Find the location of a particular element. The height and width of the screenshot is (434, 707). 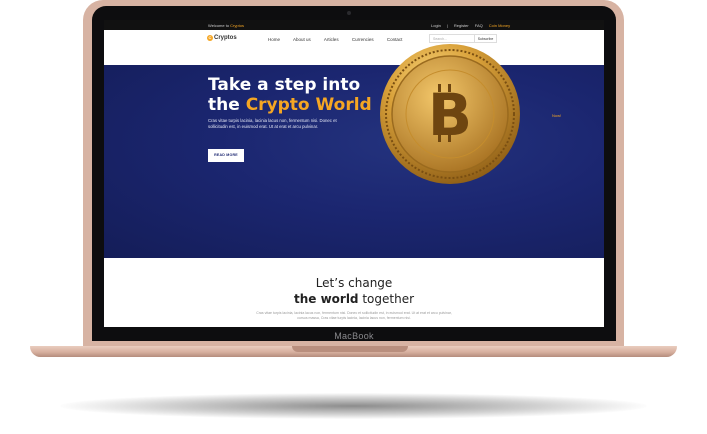

read-more-button: READ MORE is located at coordinates (226, 155).